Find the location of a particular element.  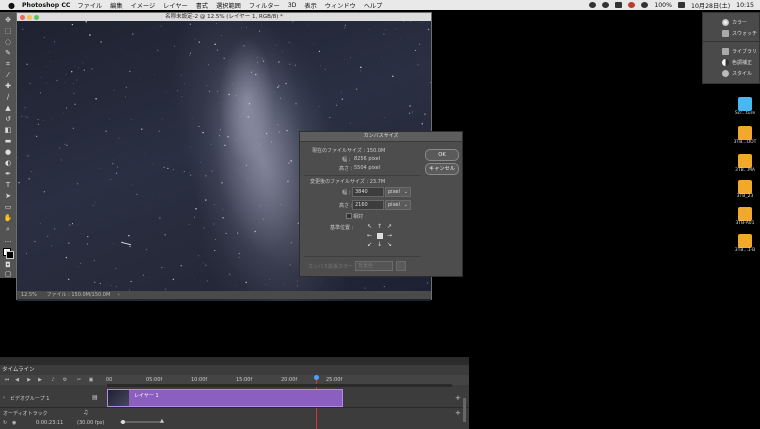

panel-swatches: スウォッチ is located at coordinates (731, 33).